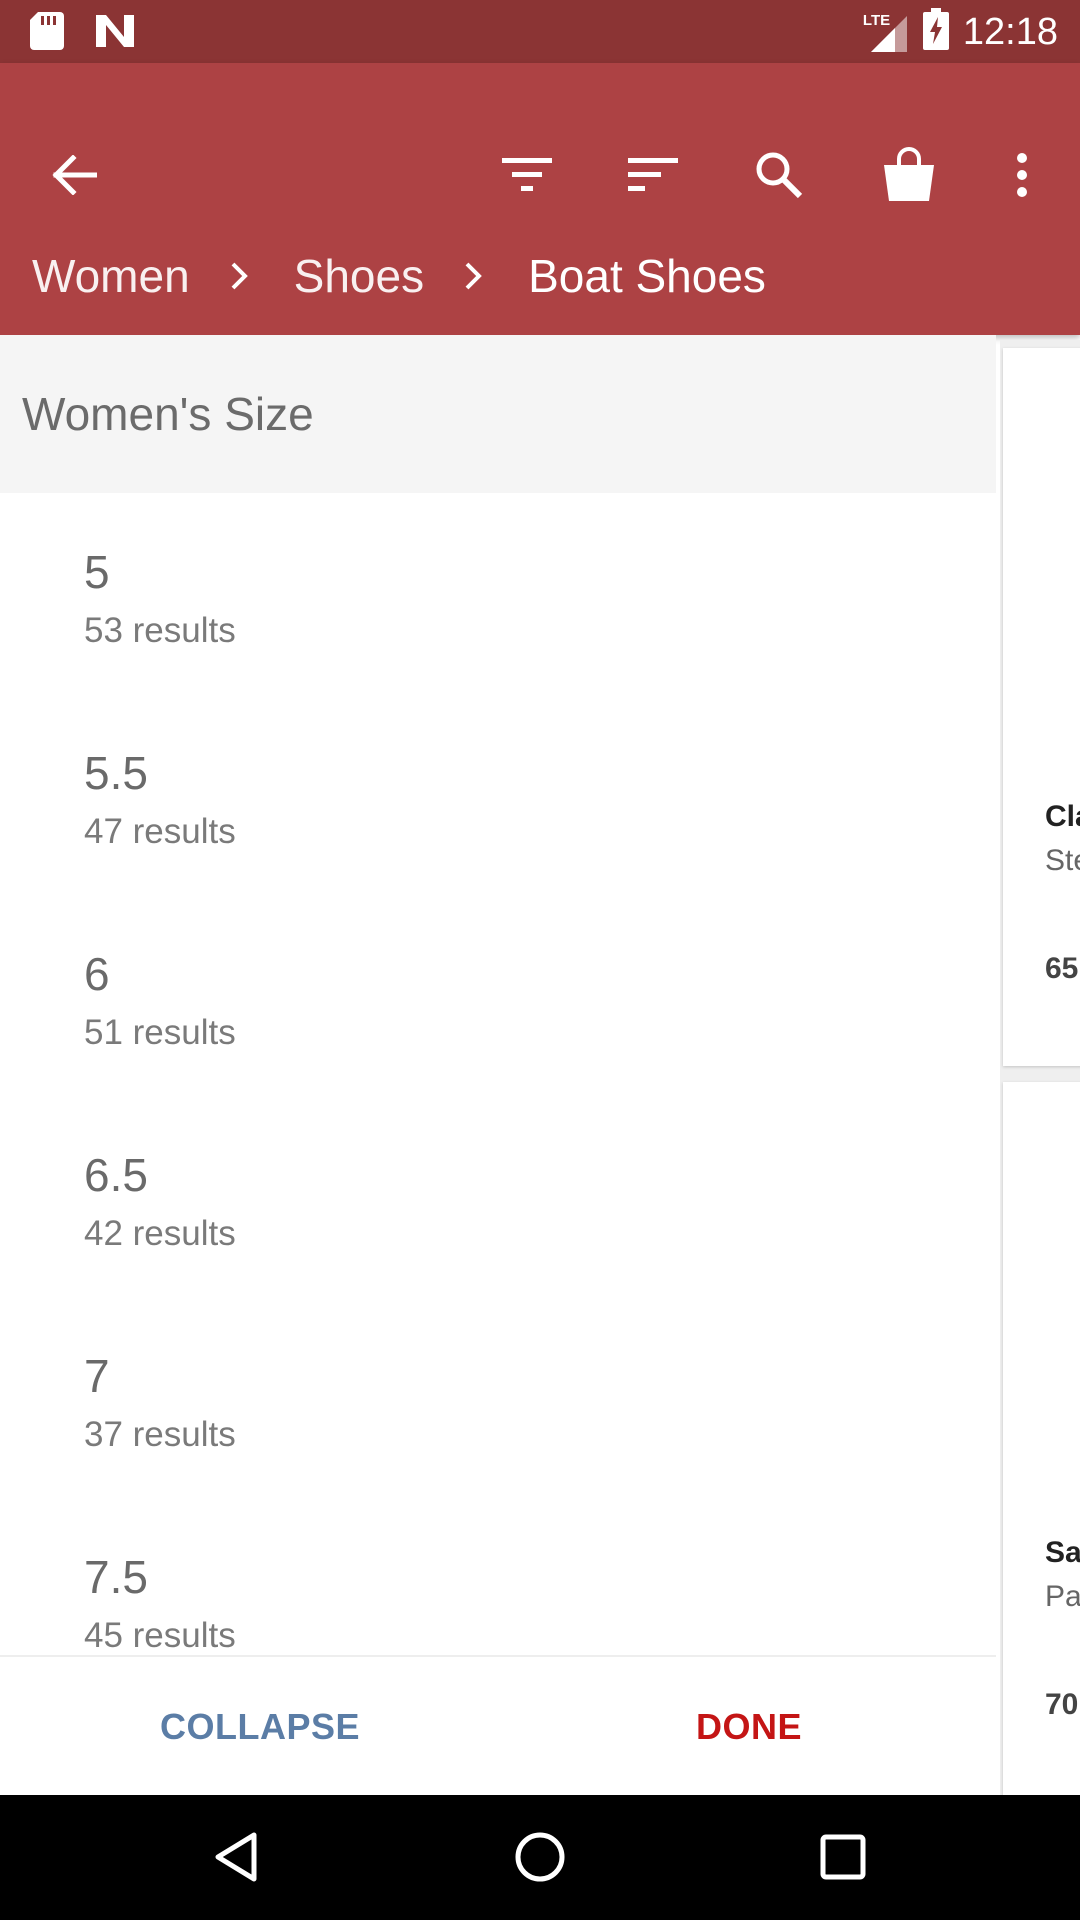 The width and height of the screenshot is (1080, 1920). Describe the element at coordinates (935, 31) in the screenshot. I see `battery-charging-icon` at that location.